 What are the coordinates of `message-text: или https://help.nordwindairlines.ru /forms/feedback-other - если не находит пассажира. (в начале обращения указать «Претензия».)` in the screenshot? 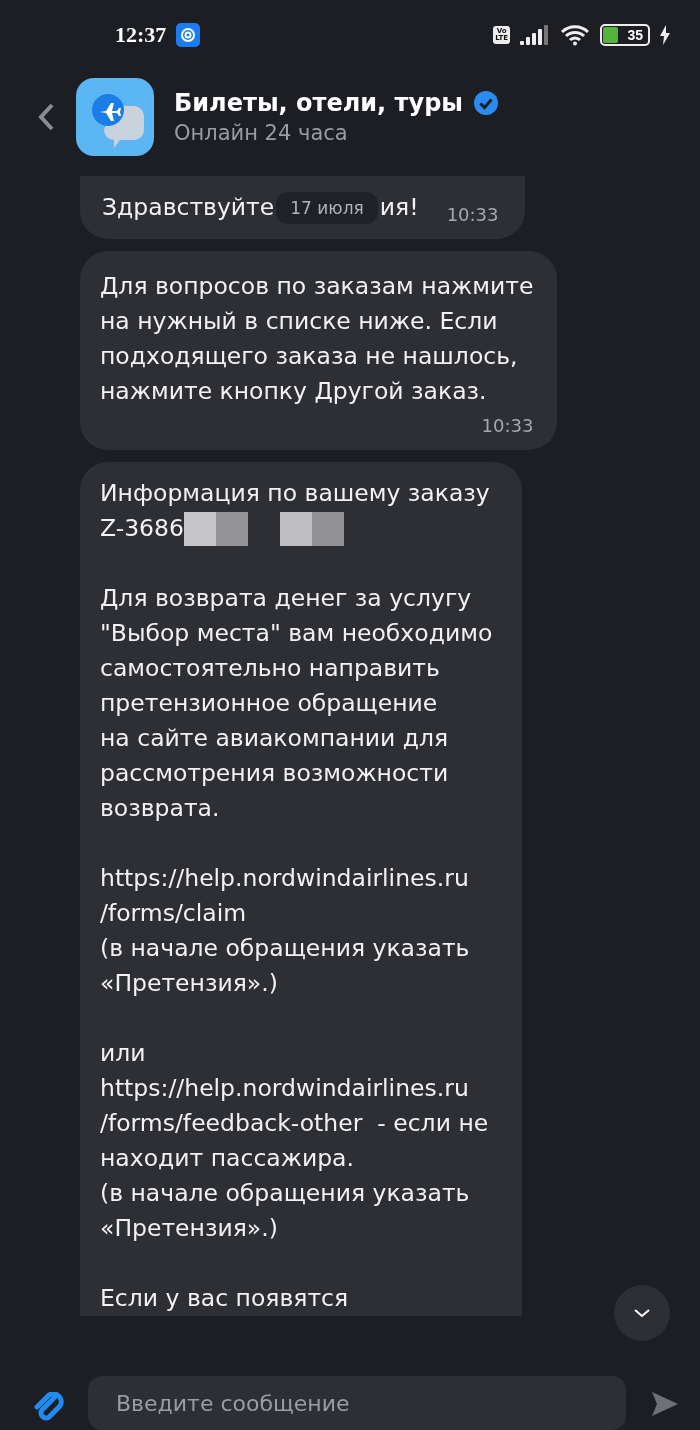 It's located at (295, 1141).